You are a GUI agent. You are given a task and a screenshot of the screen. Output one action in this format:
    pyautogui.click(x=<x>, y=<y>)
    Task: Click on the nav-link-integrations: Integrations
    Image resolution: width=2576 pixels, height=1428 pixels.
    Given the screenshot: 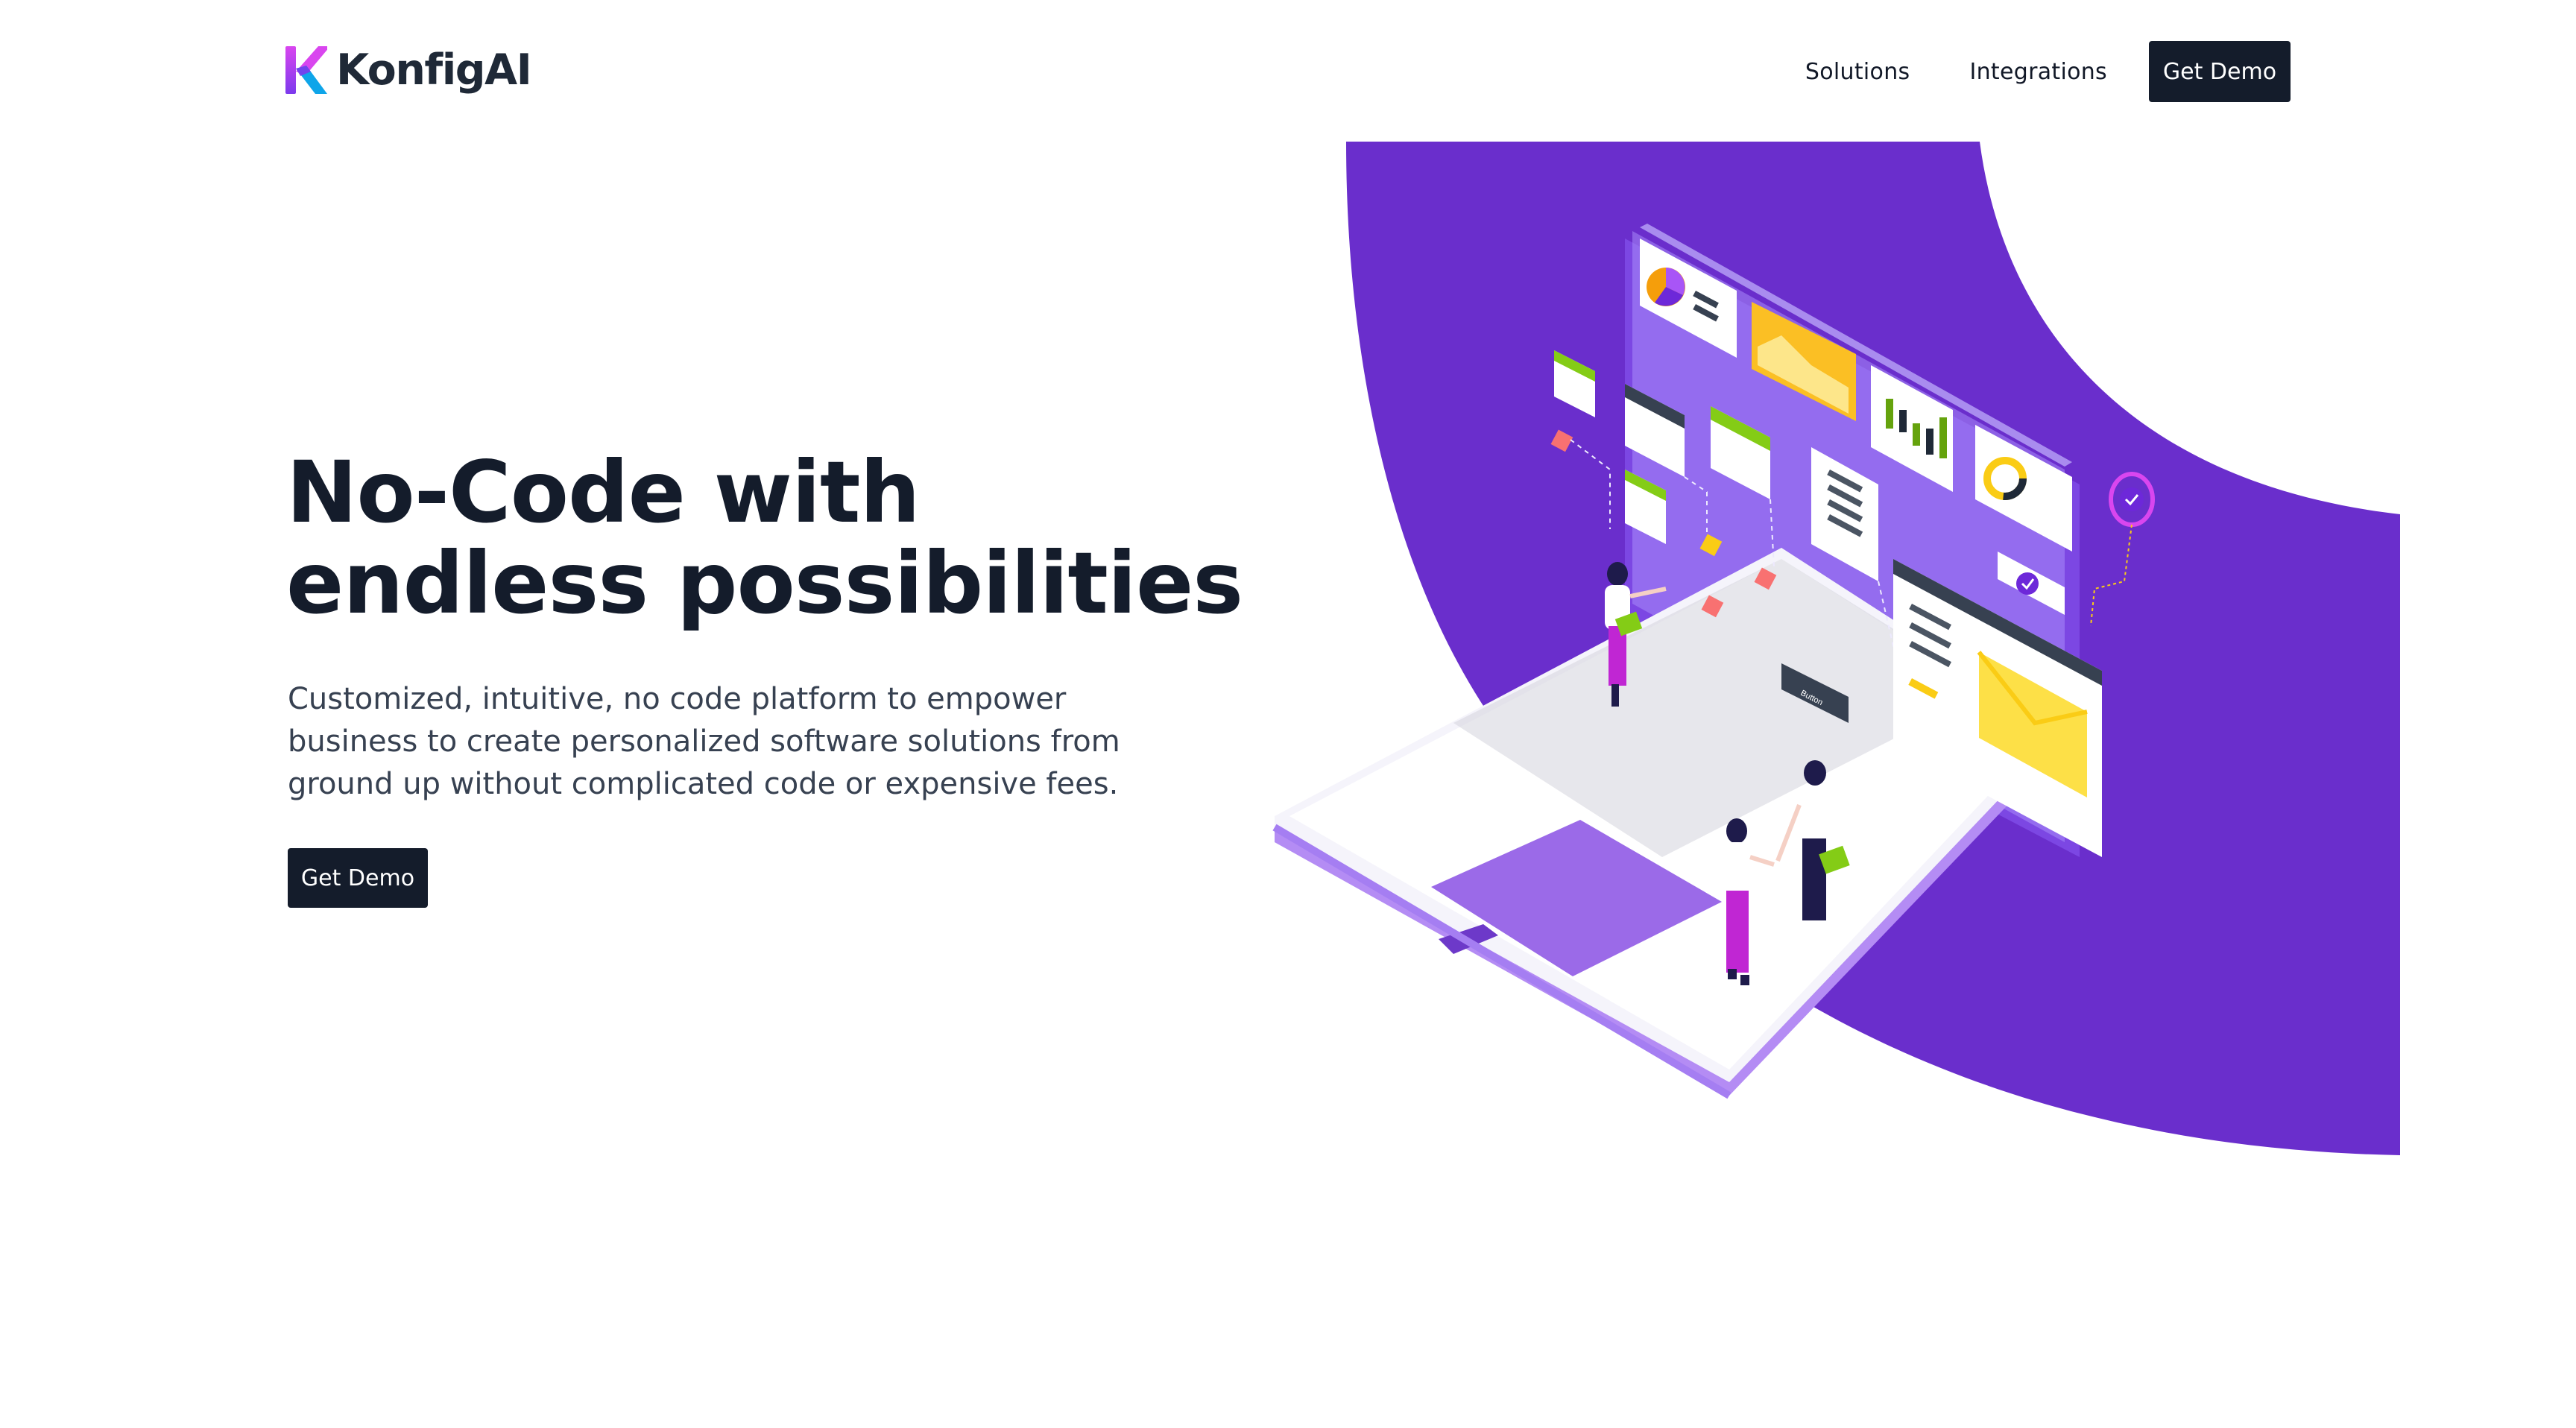 What is the action you would take?
    pyautogui.click(x=2038, y=72)
    